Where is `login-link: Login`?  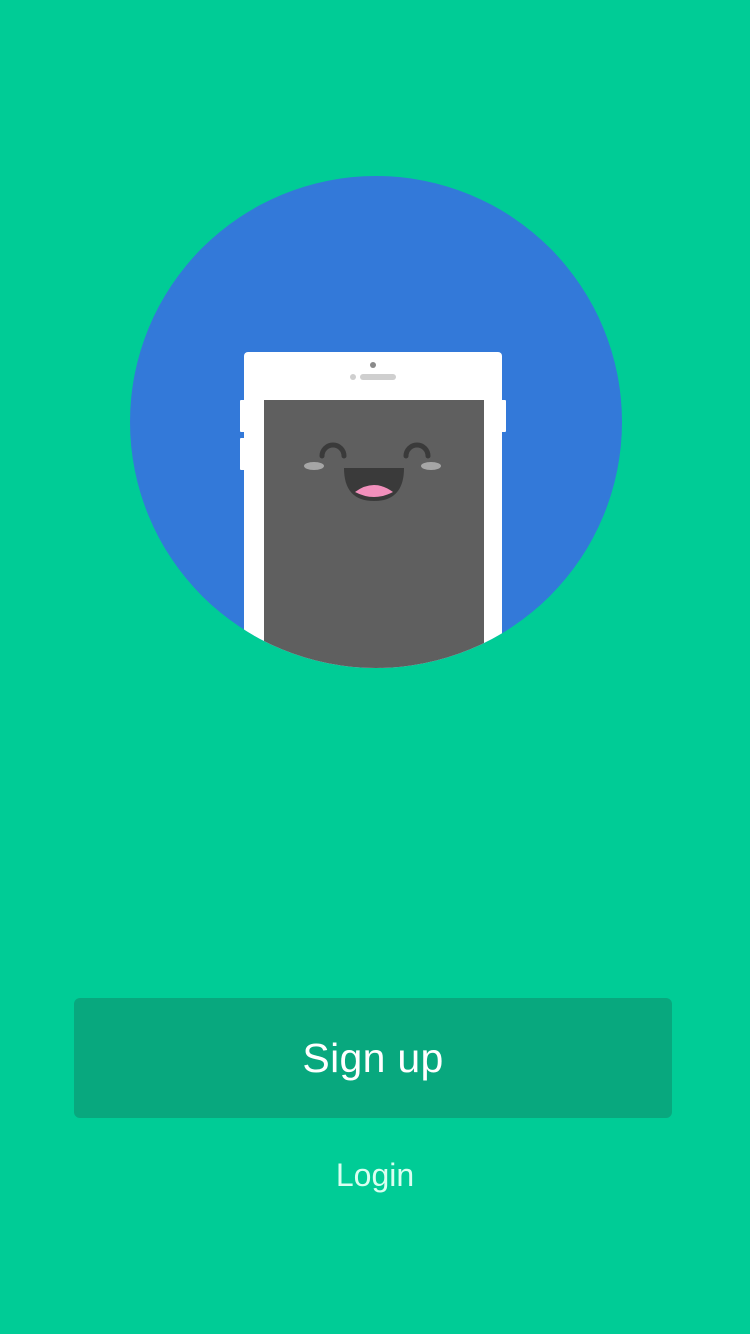
login-link: Login is located at coordinates (375, 1175).